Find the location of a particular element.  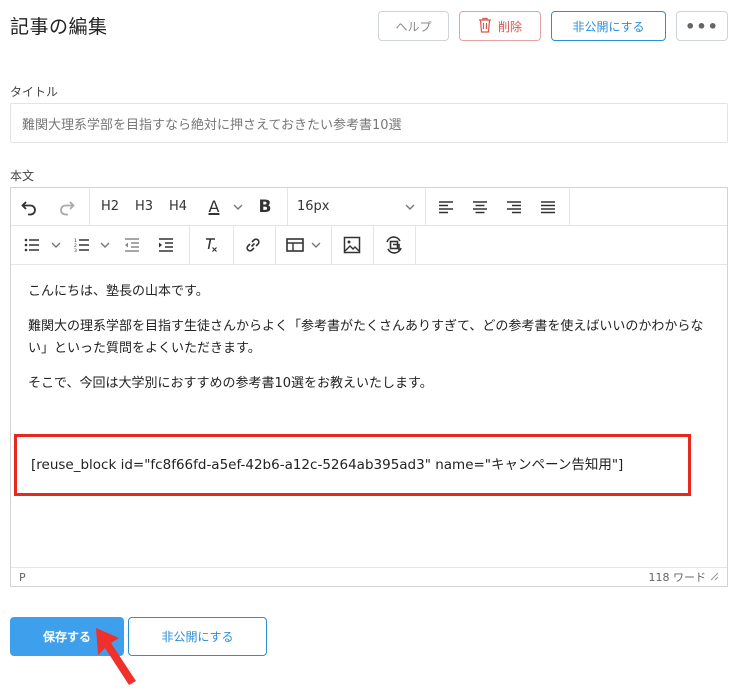

editor-toolbar-row-2: 123 is located at coordinates (369, 245).